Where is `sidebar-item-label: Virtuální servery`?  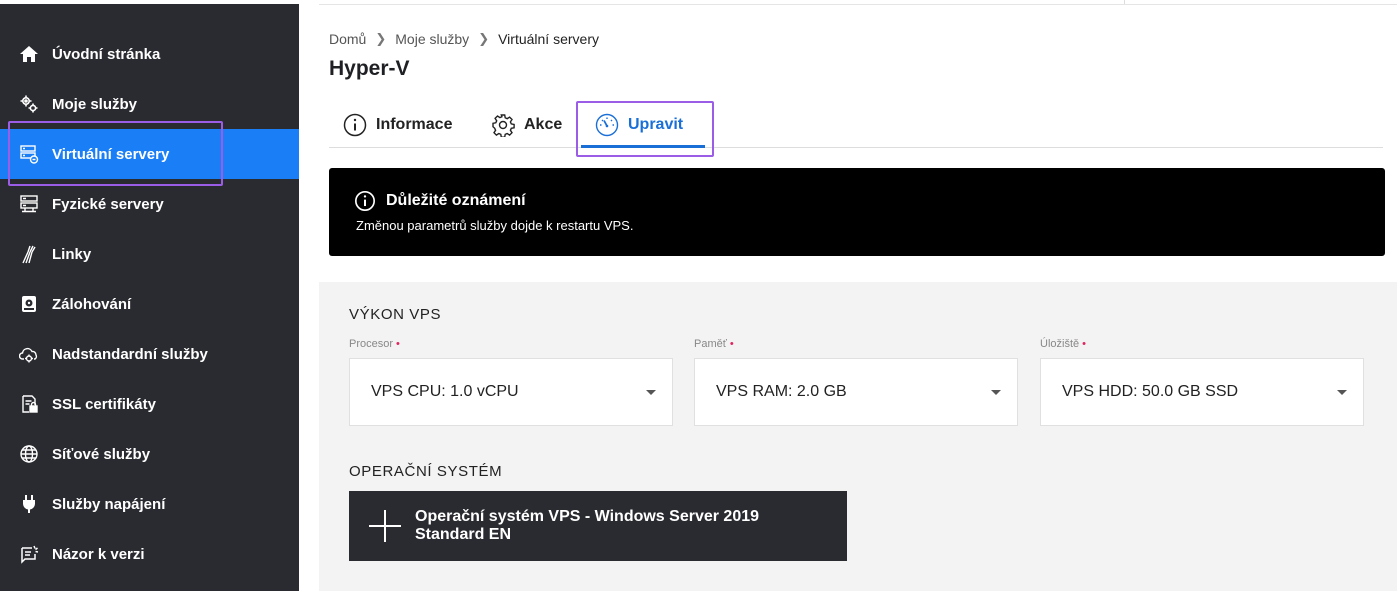
sidebar-item-label: Virtuální servery is located at coordinates (111, 154).